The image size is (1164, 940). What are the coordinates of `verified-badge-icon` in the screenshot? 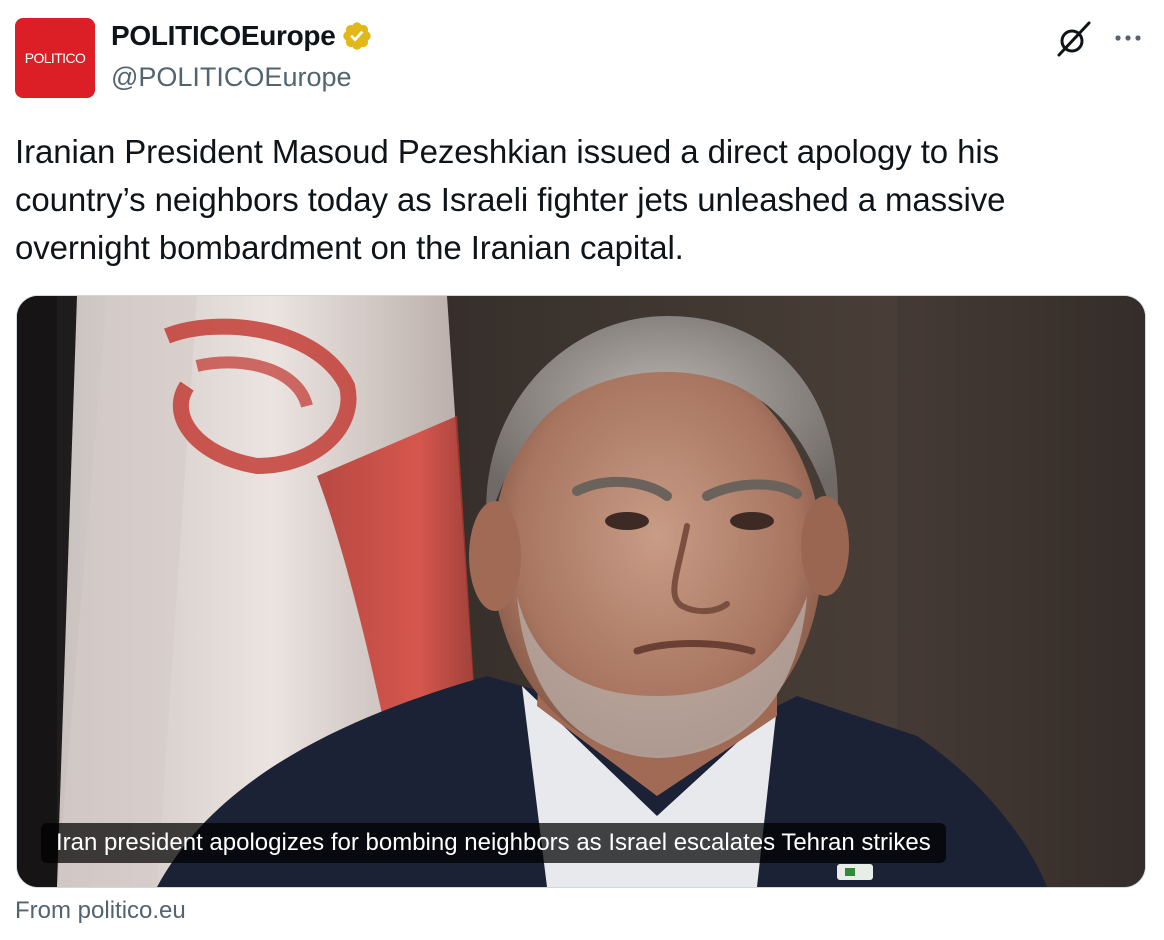 It's located at (357, 36).